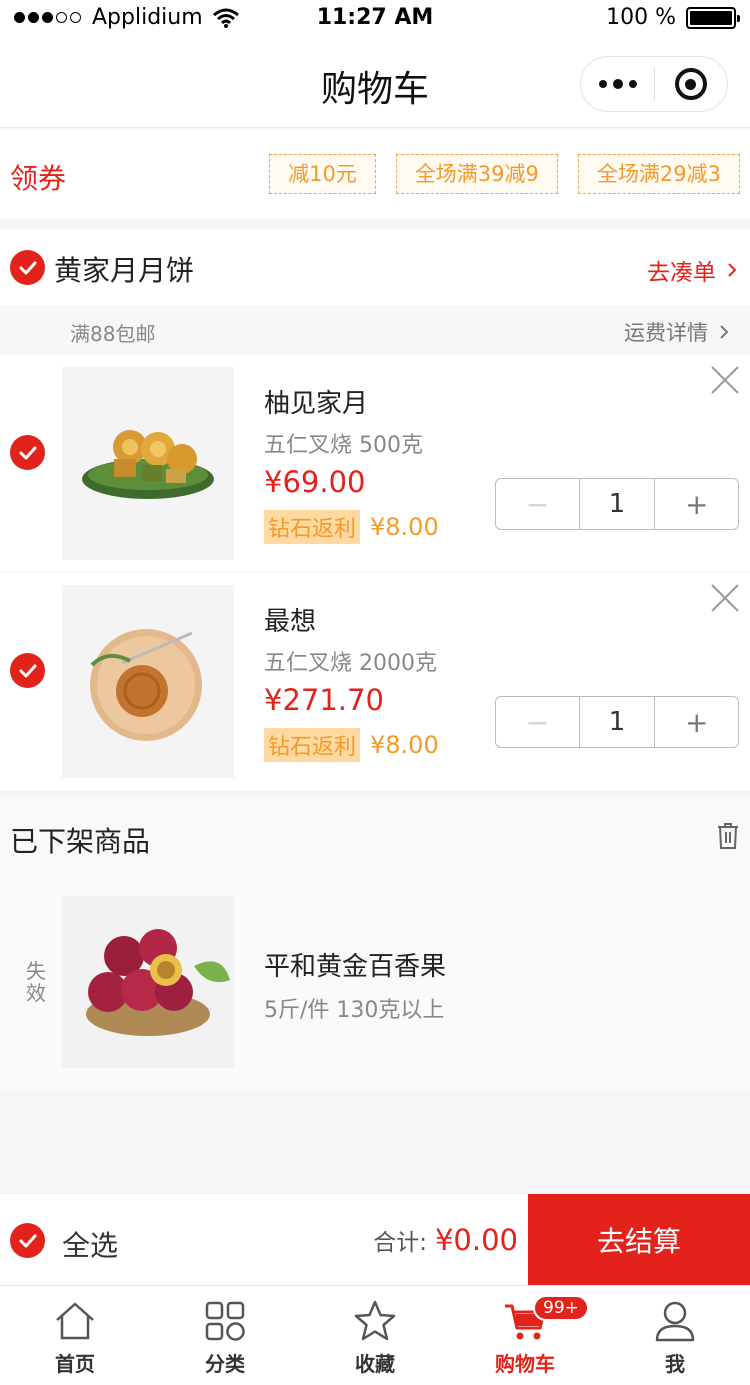 The height and width of the screenshot is (1385, 750). I want to click on shop-header: 黄家月月饼 去凑单, so click(375, 267).